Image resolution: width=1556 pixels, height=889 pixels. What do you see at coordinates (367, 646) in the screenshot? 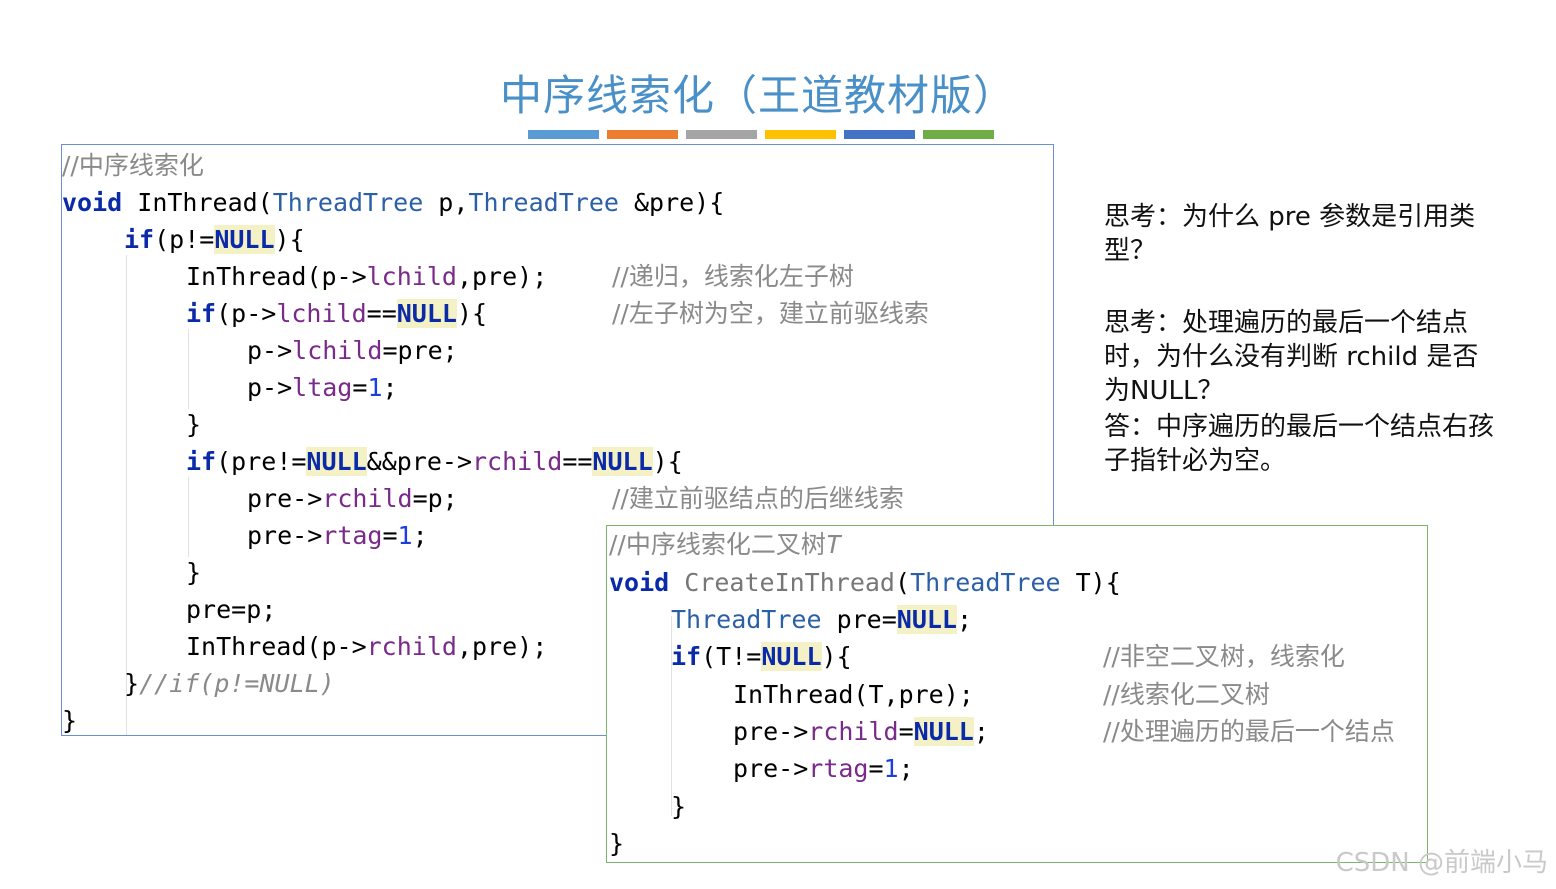
I see `code-line: InThread(p->rchild,pre);` at bounding box center [367, 646].